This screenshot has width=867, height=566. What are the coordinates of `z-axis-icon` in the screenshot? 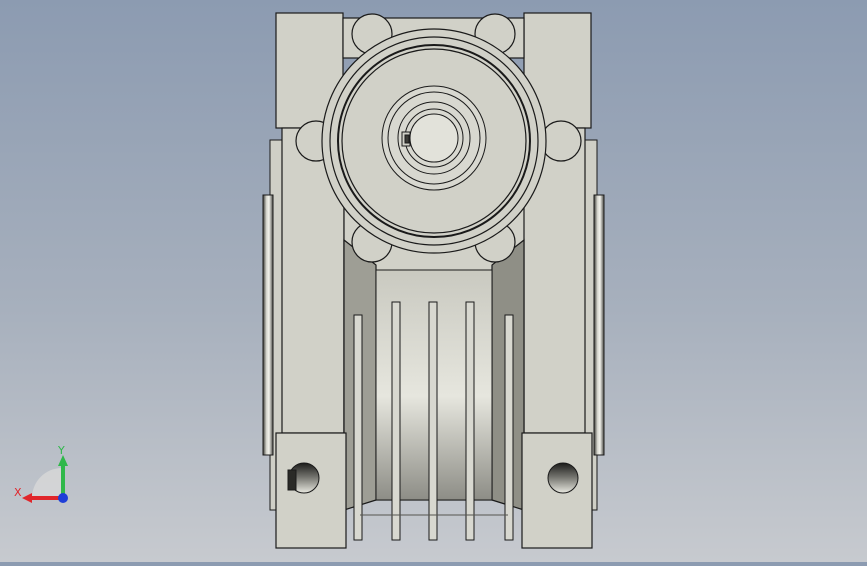 It's located at (63, 498).